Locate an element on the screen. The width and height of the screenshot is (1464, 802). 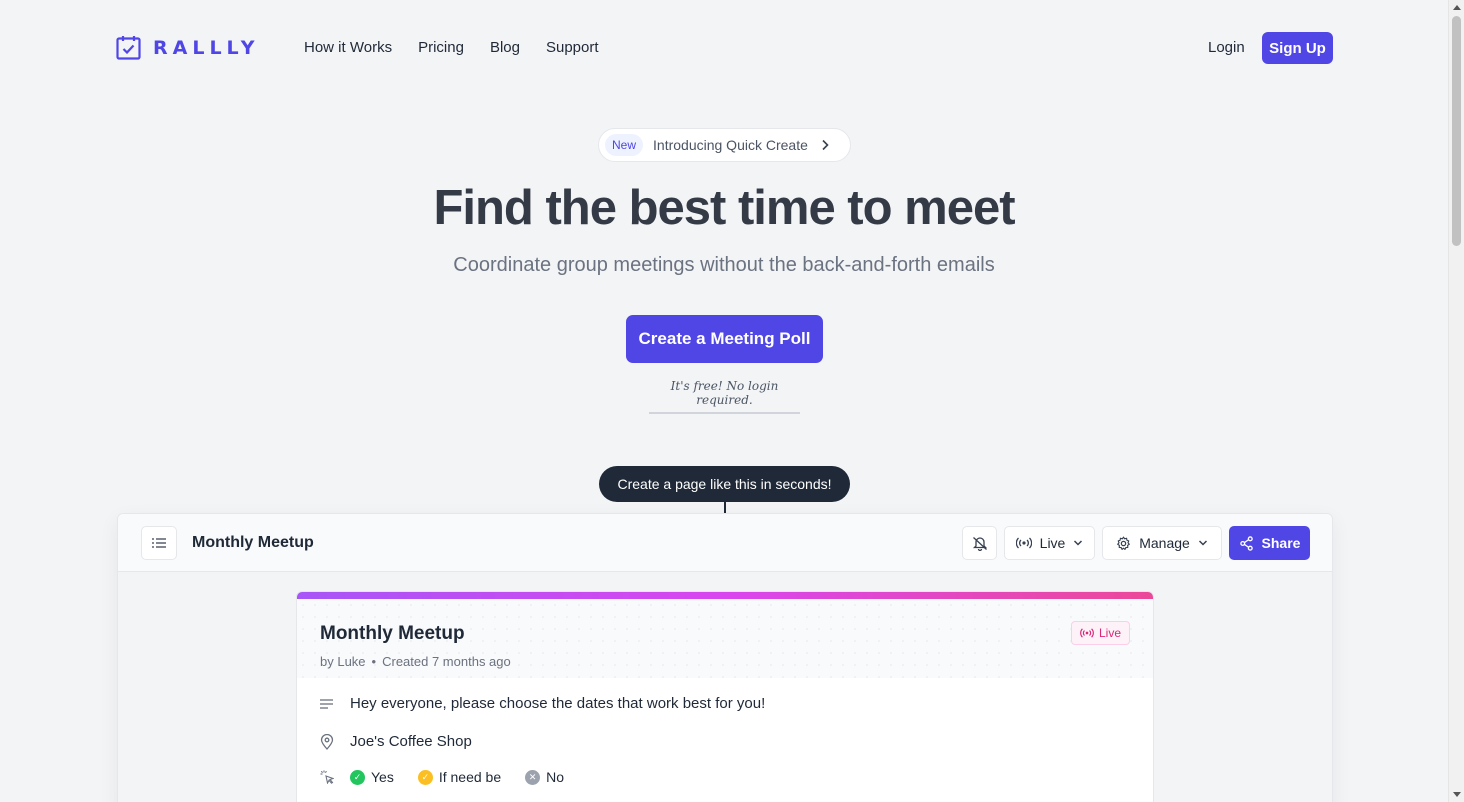
announcement-text: Introducing Quick Create is located at coordinates (730, 145).